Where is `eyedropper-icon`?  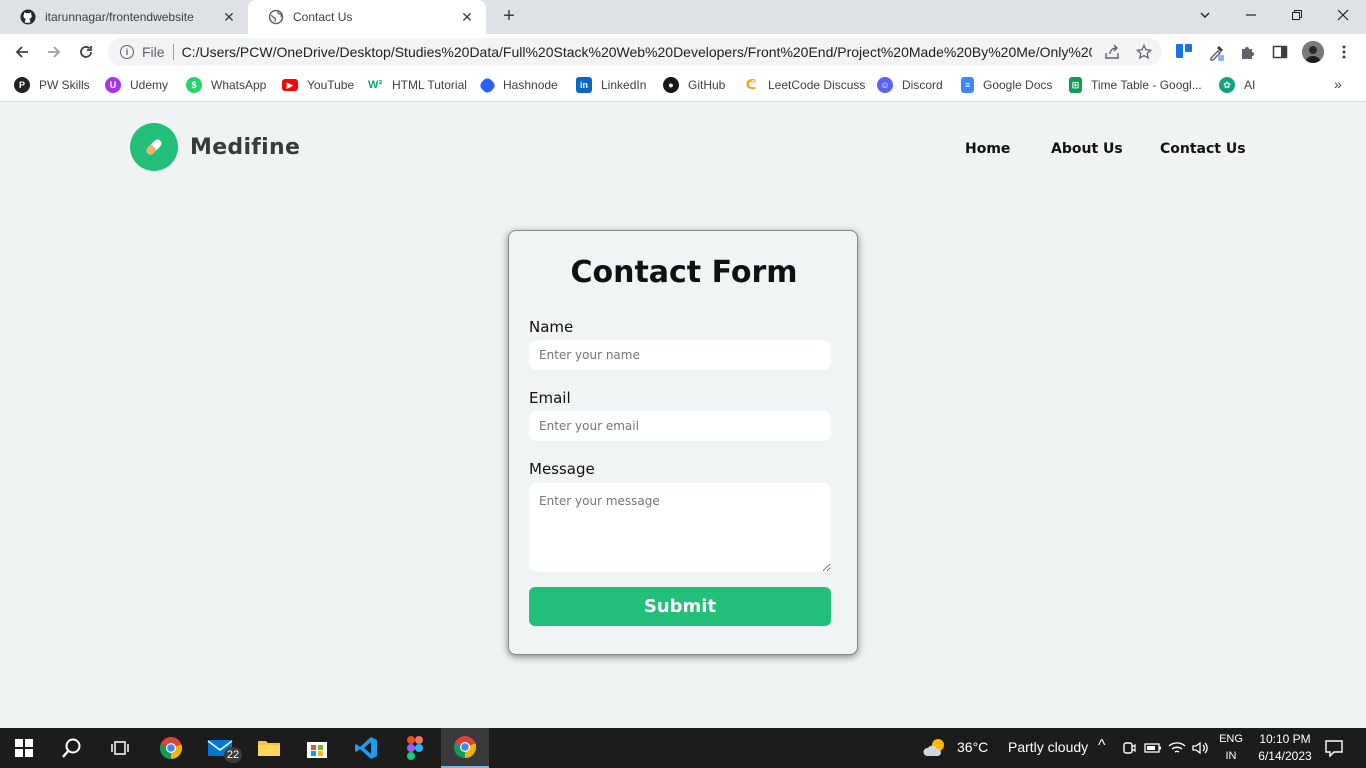
eyedropper-icon is located at coordinates (1217, 53).